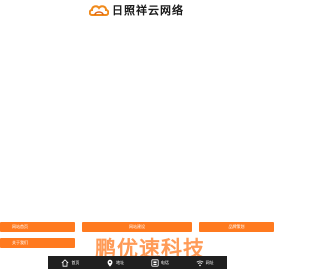  What do you see at coordinates (120, 262) in the screenshot?
I see `tab-label: 地址` at bounding box center [120, 262].